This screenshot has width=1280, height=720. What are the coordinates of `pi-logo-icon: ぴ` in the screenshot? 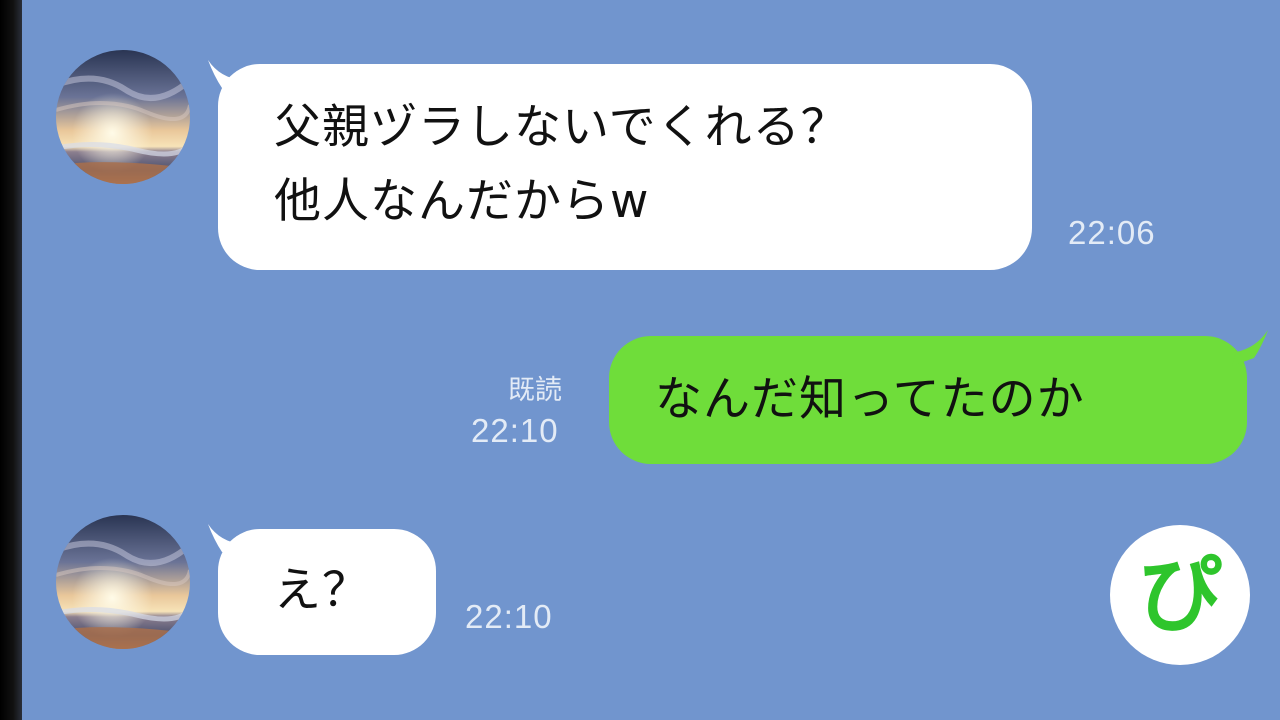 It's located at (1179, 595).